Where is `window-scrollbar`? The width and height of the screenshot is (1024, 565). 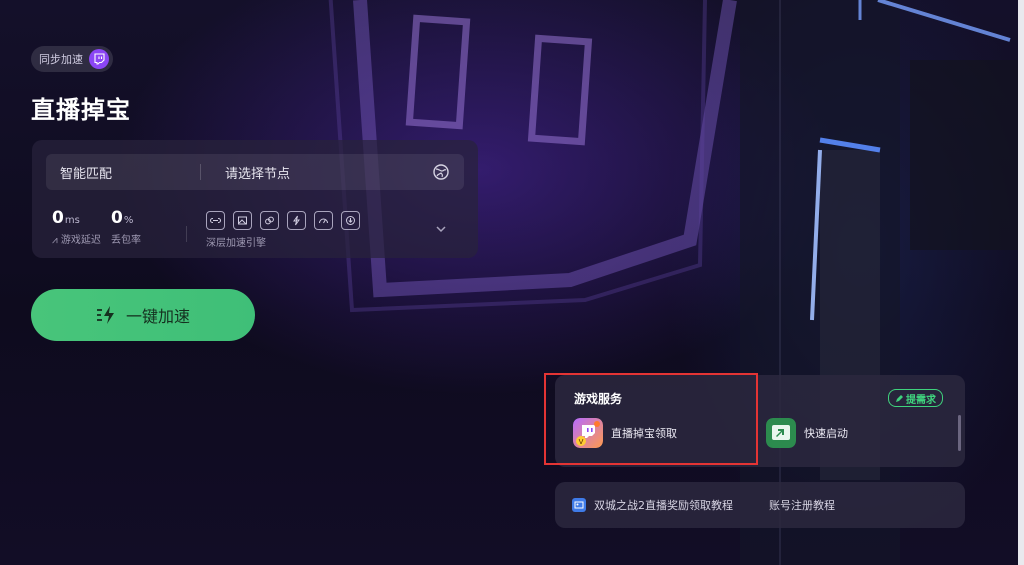
window-scrollbar is located at coordinates (1021, 282).